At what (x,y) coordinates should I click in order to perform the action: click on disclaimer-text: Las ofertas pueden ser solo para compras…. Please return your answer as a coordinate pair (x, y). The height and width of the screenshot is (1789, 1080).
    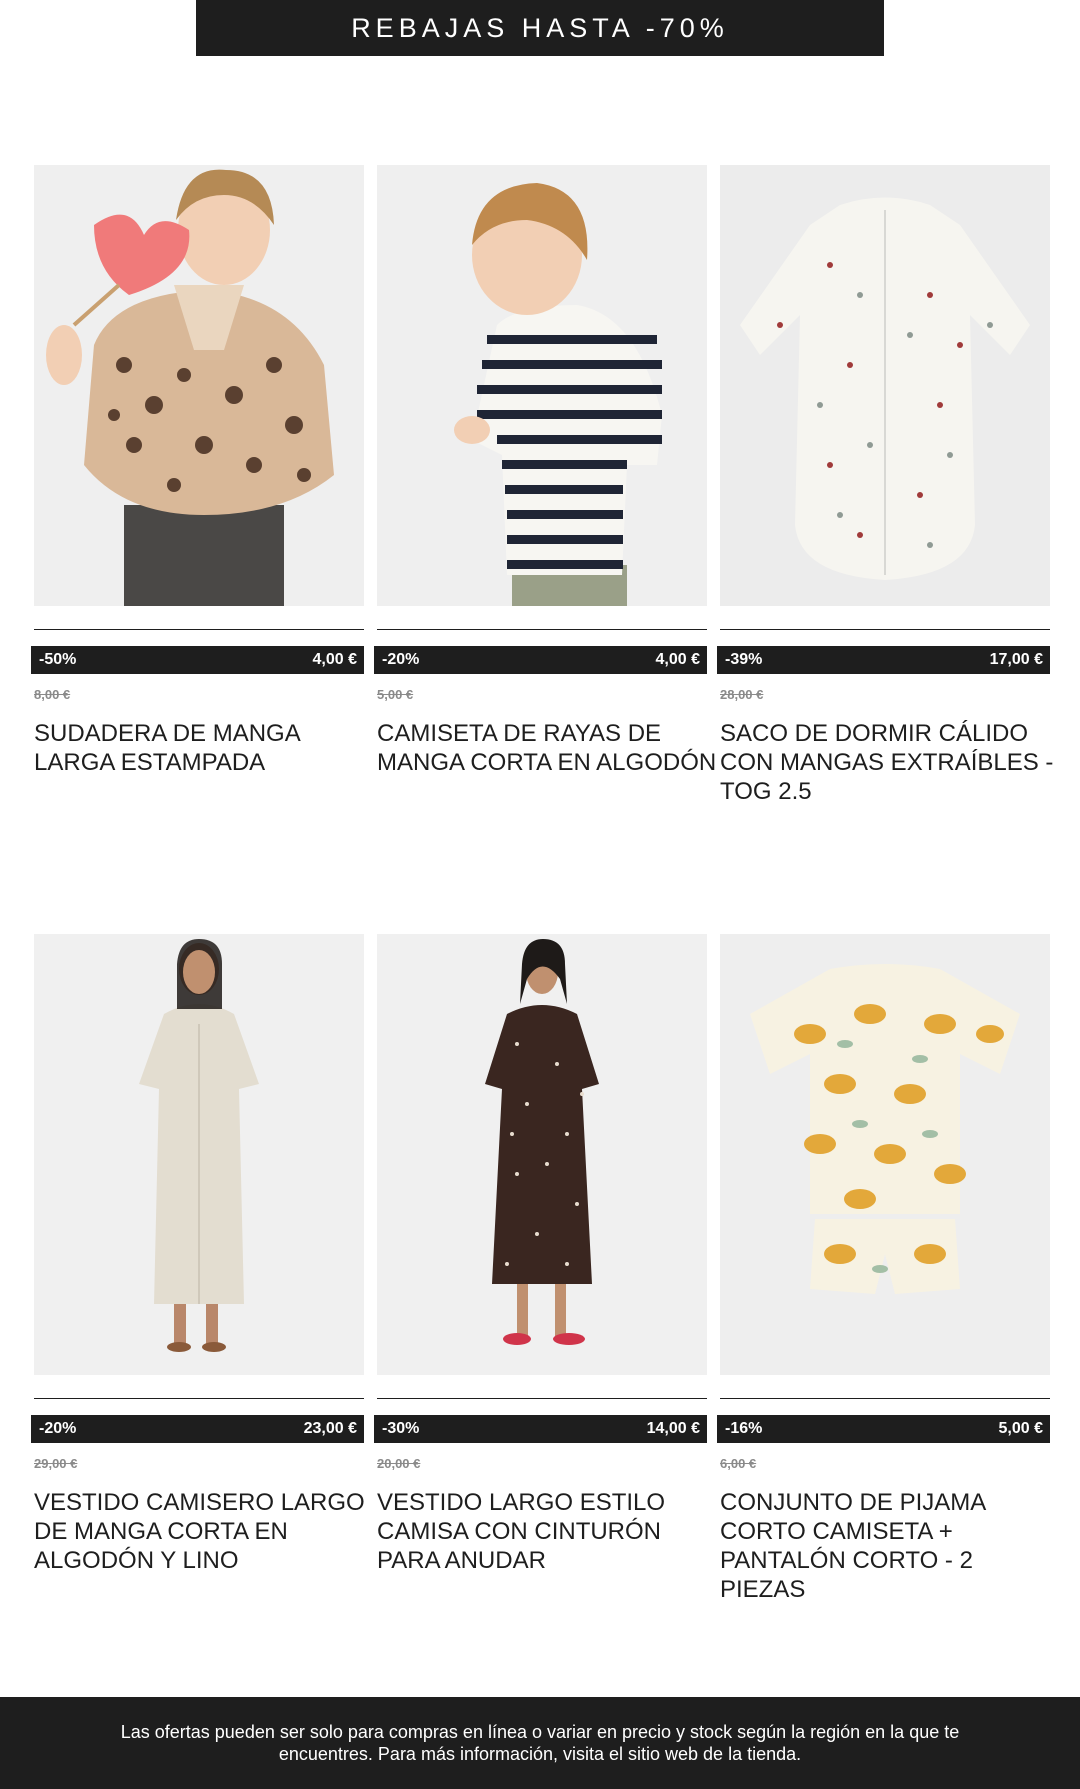
    Looking at the image, I should click on (540, 1743).